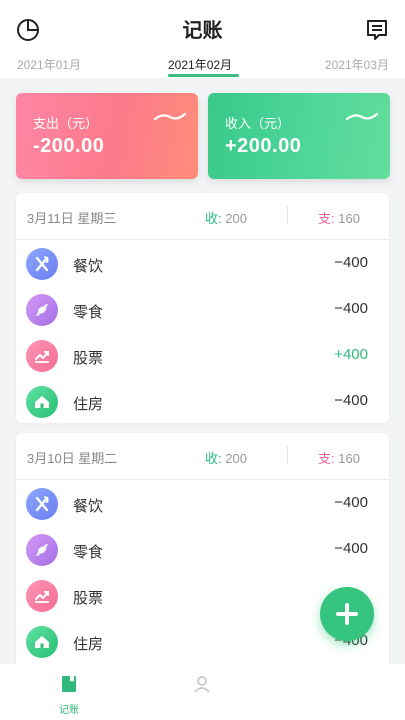 The image size is (405, 720). I want to click on nav-item-profile, so click(202, 687).